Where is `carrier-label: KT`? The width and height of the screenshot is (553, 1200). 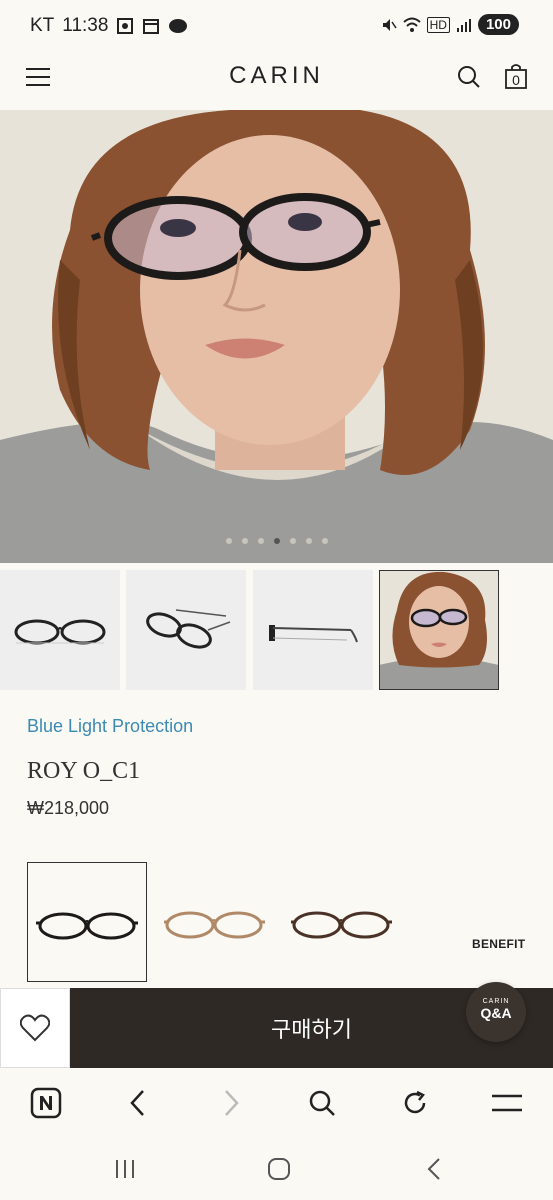 carrier-label: KT is located at coordinates (42, 25).